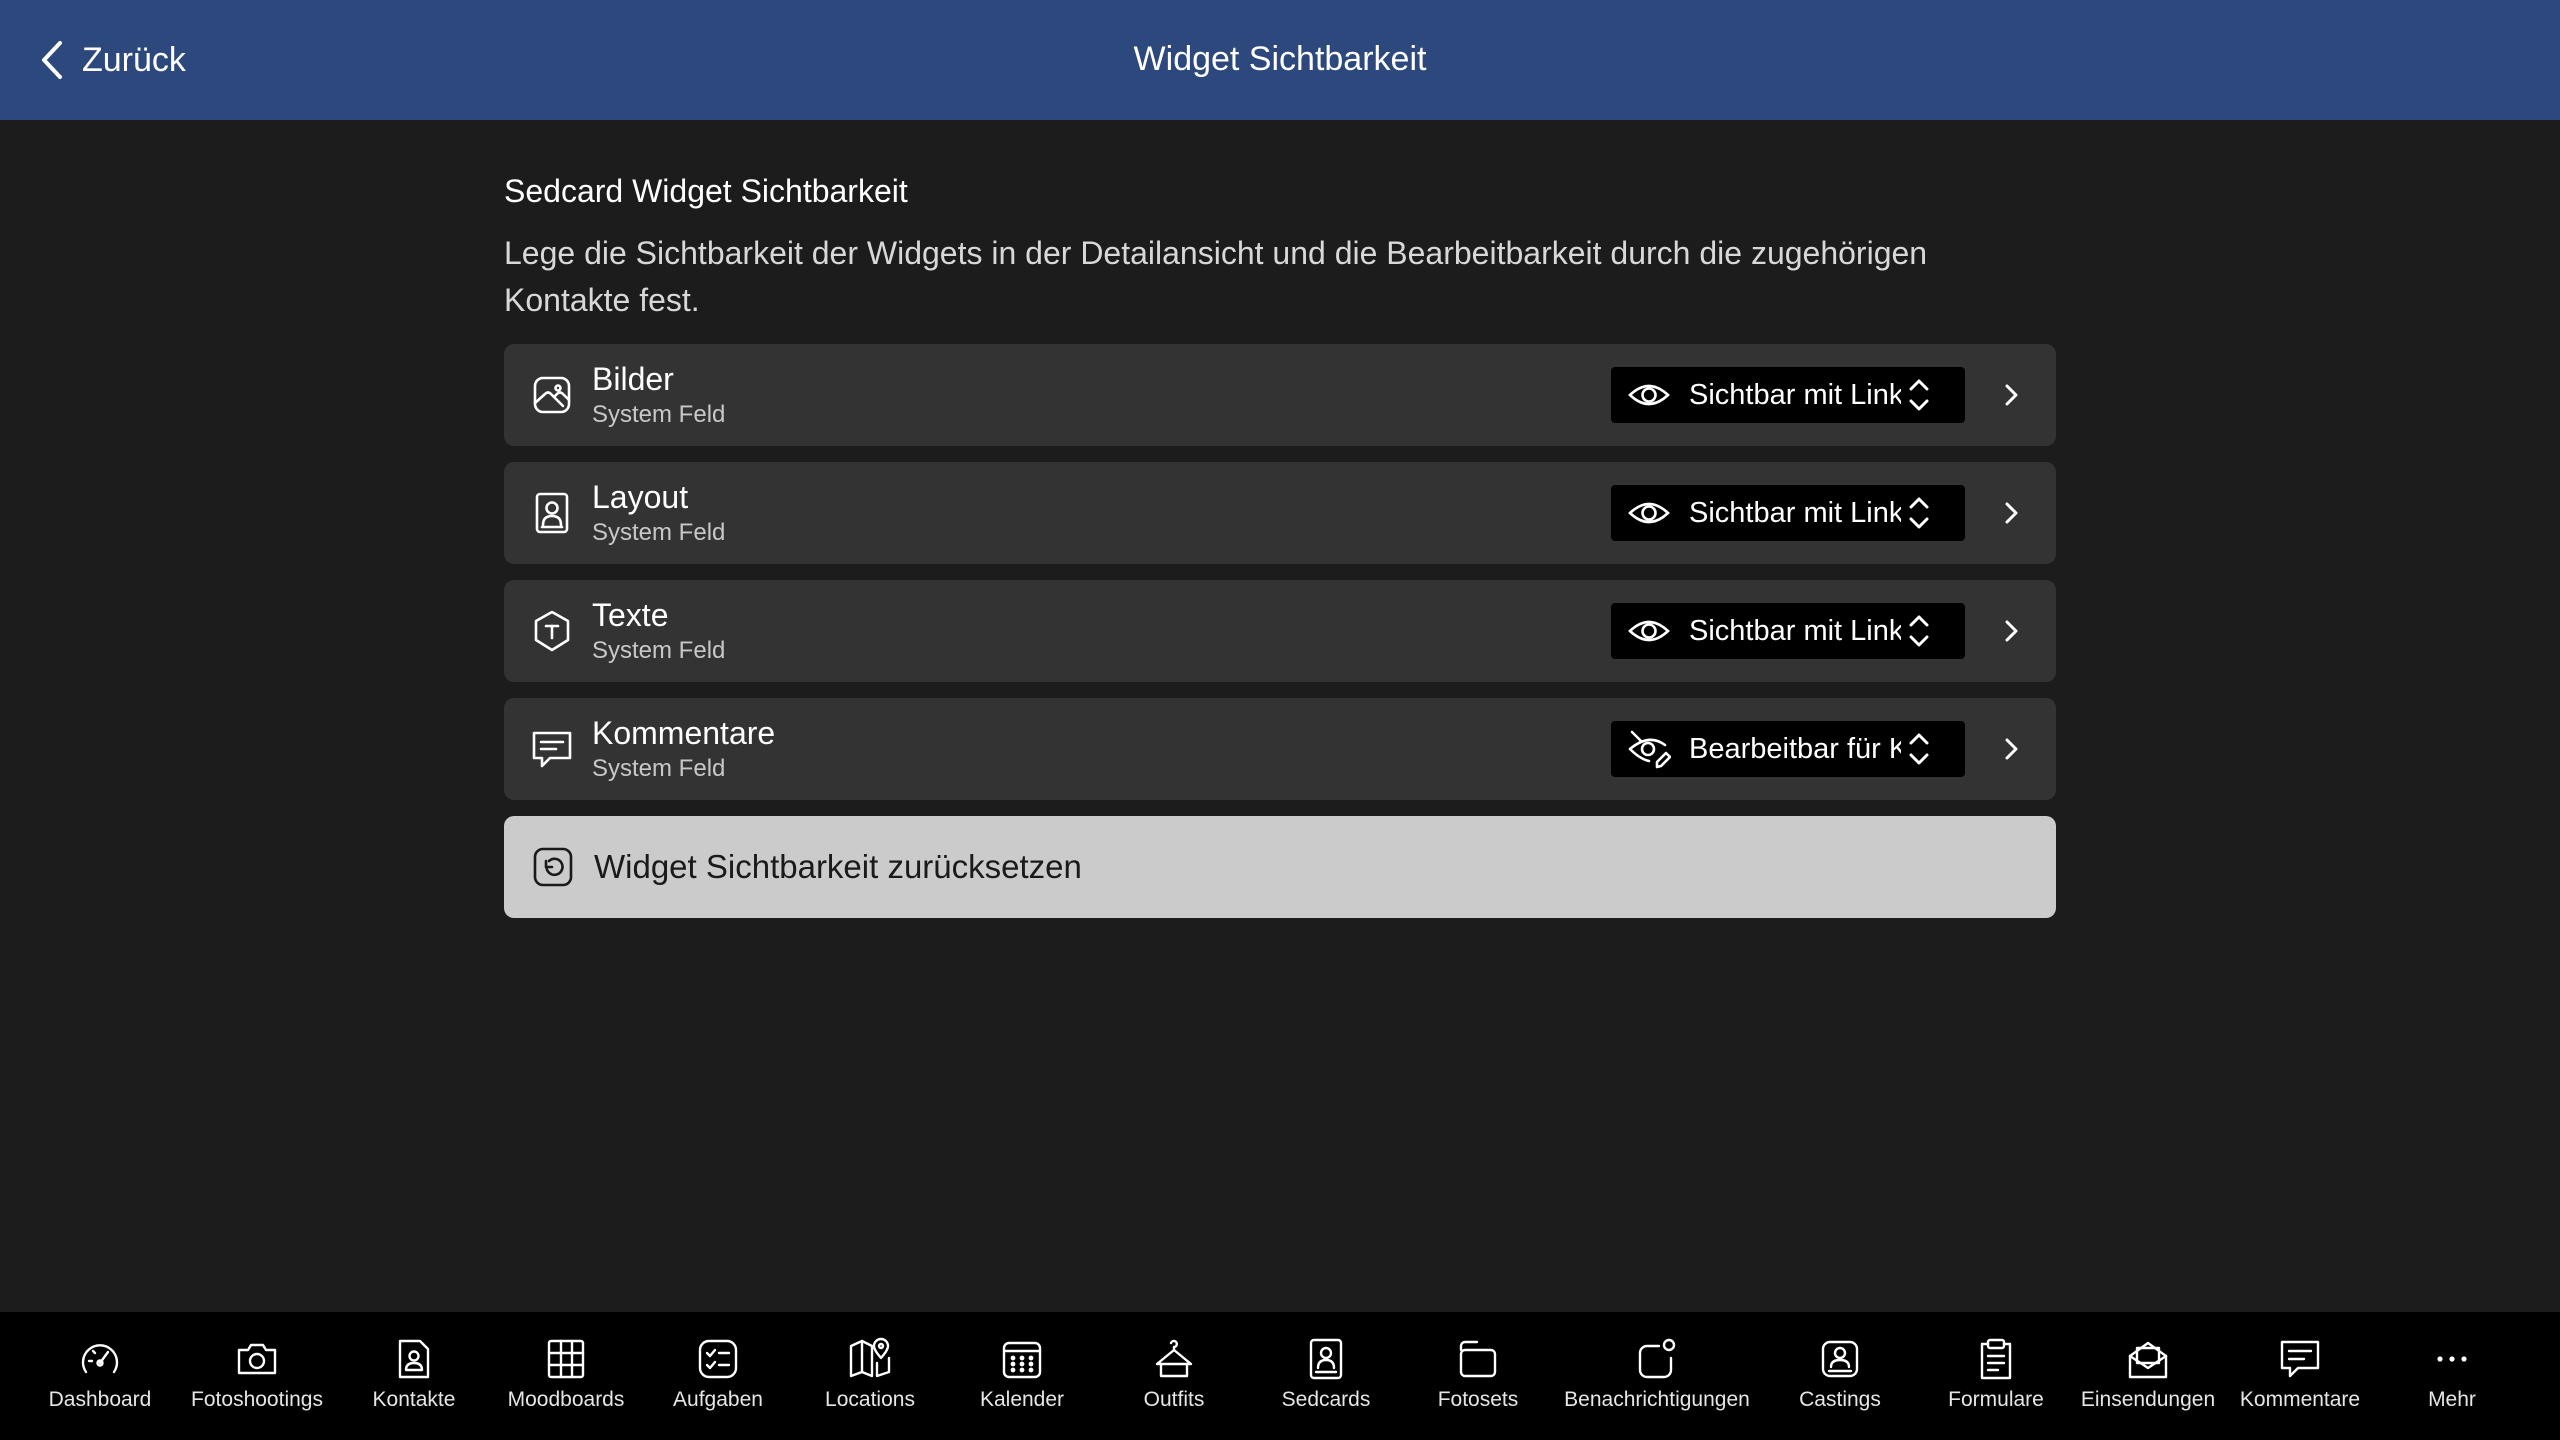 The image size is (2560, 1440). I want to click on tab-label: Aufgaben, so click(718, 1399).